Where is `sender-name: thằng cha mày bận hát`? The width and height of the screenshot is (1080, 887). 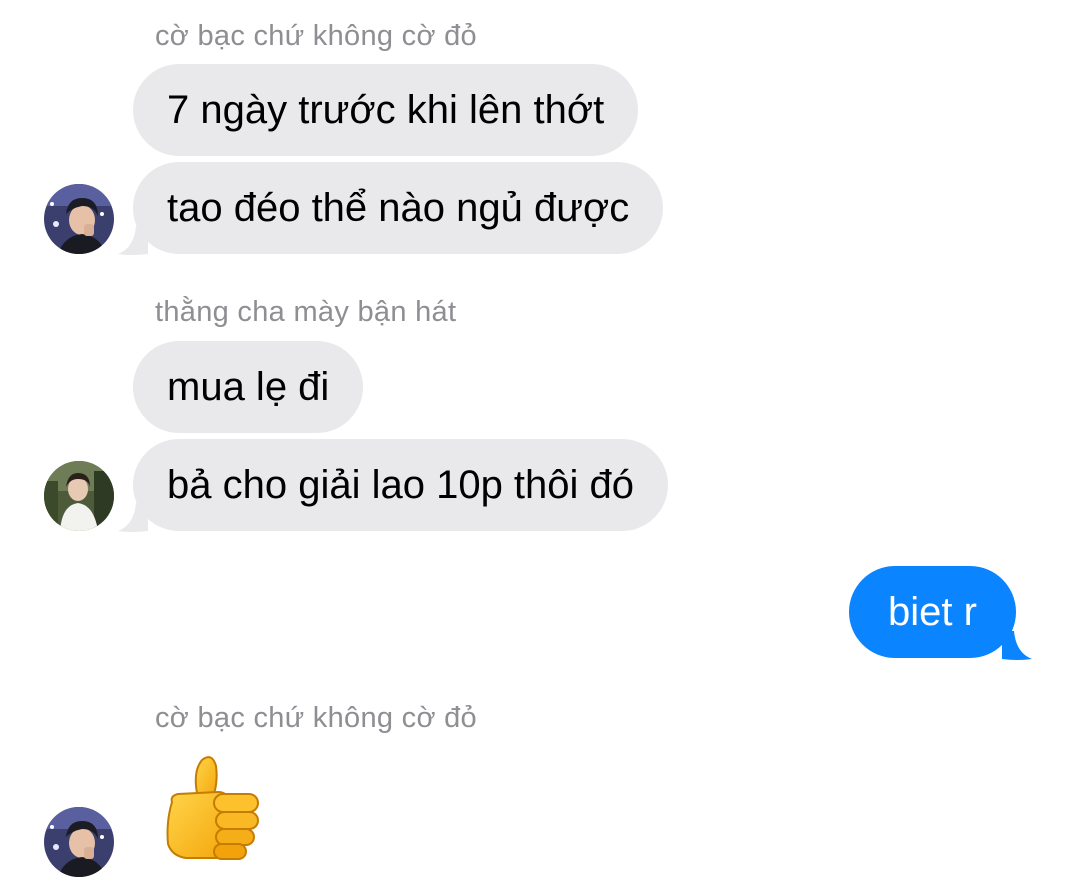
sender-name: thằng cha mày bận hát is located at coordinates (306, 312).